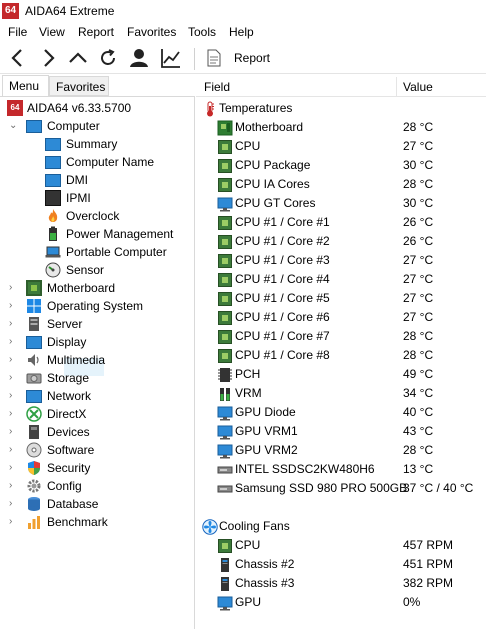 The image size is (486, 629). What do you see at coordinates (95, 378) in the screenshot?
I see `tree-storage: › Storage` at bounding box center [95, 378].